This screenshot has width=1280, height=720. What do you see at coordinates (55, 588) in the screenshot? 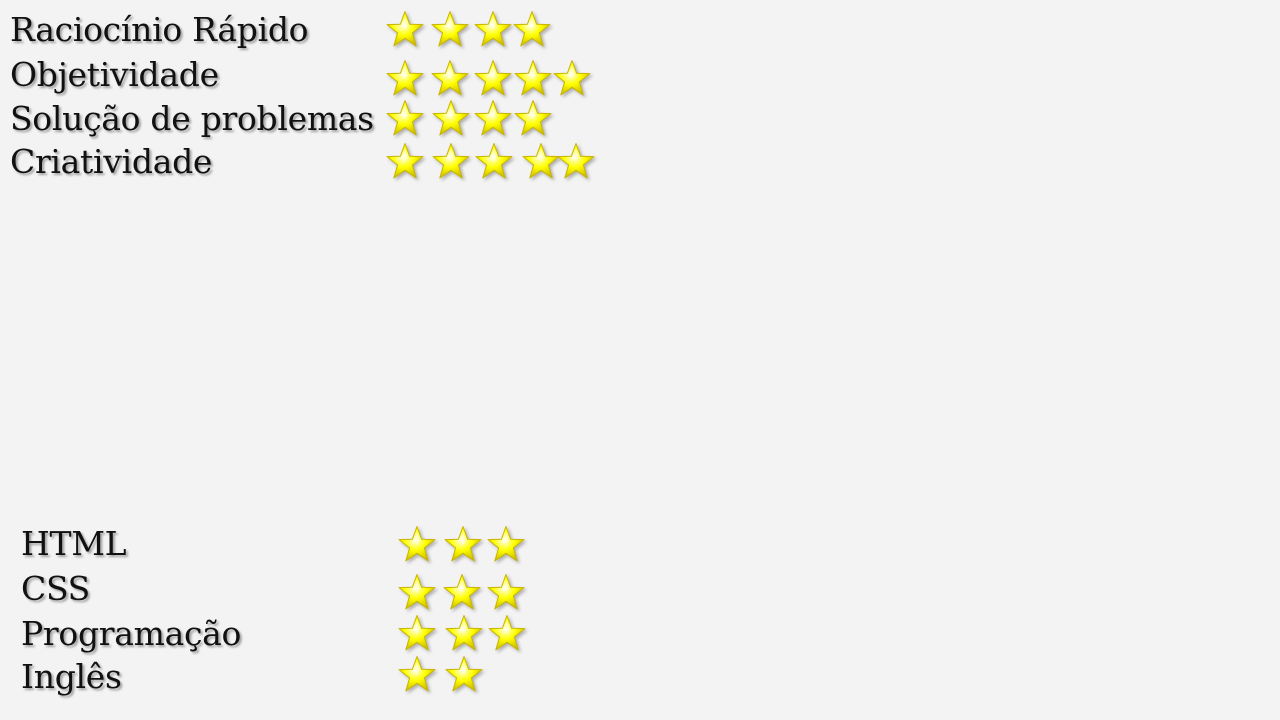
I see `skill-label: CSS` at bounding box center [55, 588].